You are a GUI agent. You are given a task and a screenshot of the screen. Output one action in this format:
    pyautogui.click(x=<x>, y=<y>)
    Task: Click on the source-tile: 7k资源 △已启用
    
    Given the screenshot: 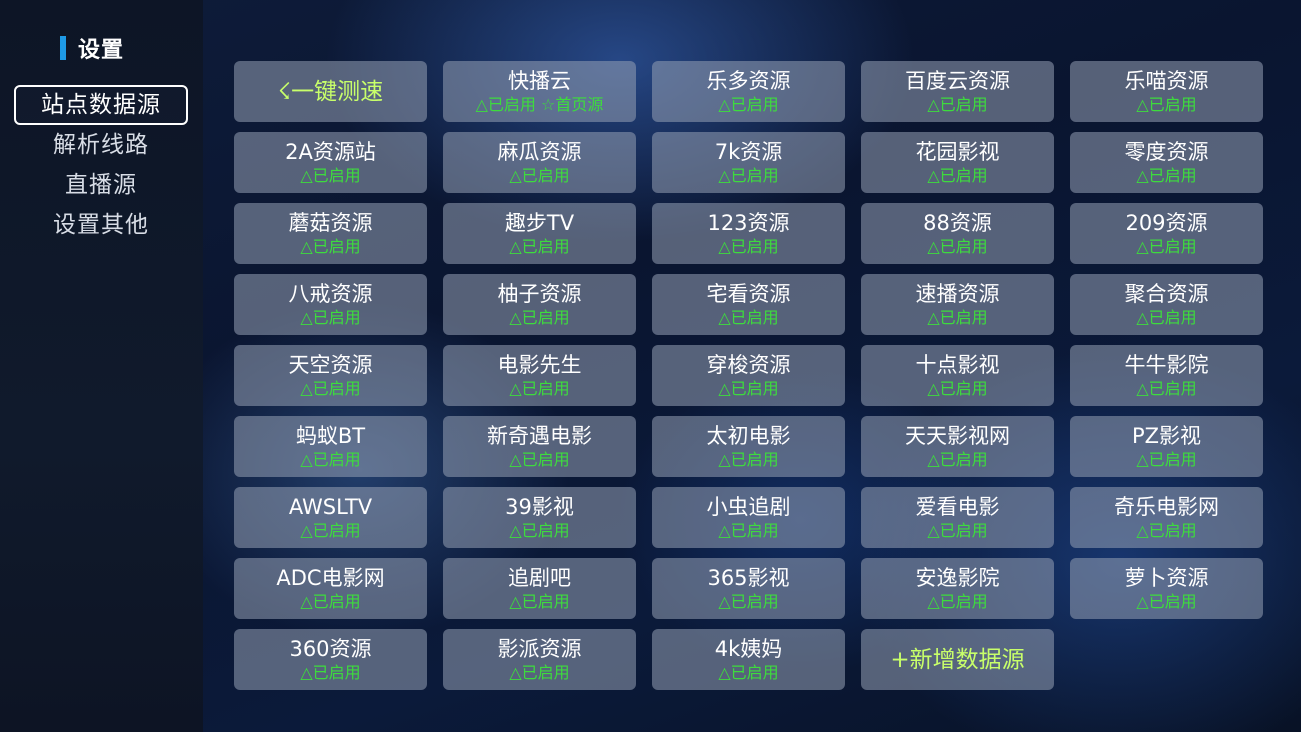 What is the action you would take?
    pyautogui.click(x=748, y=162)
    